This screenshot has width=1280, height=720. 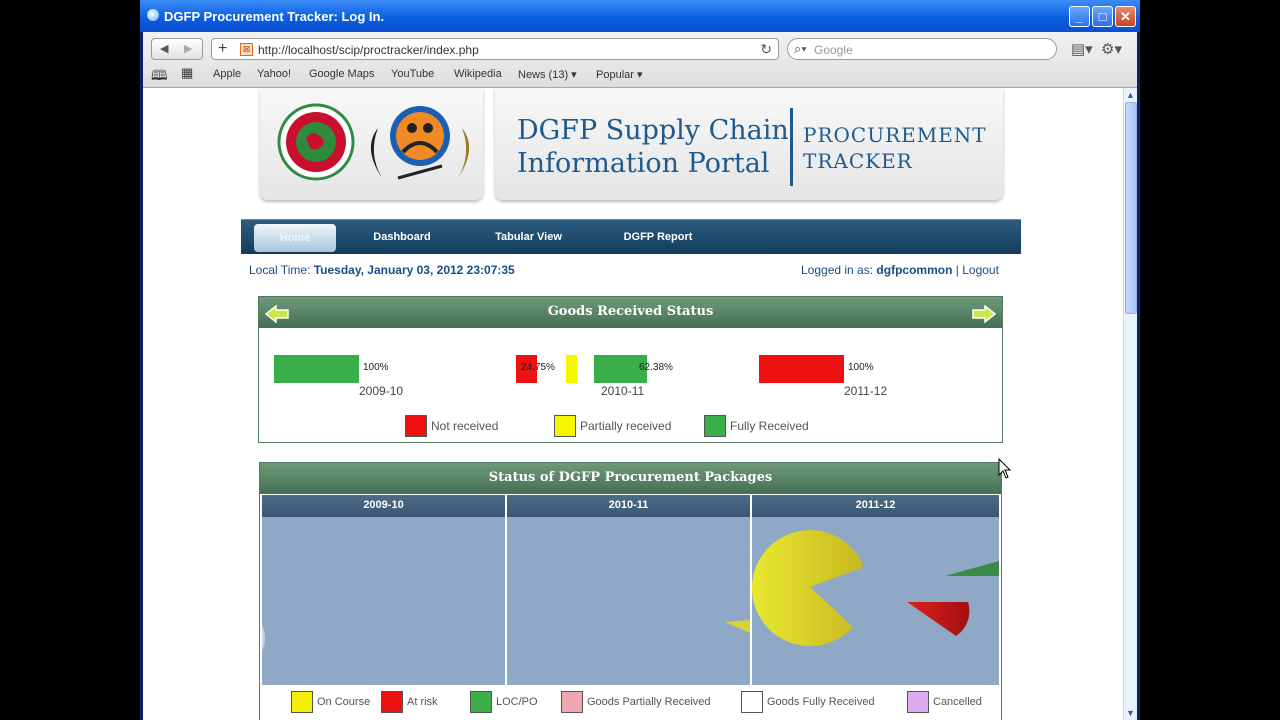 I want to click on legend-swatch-on-course, so click(x=302, y=702).